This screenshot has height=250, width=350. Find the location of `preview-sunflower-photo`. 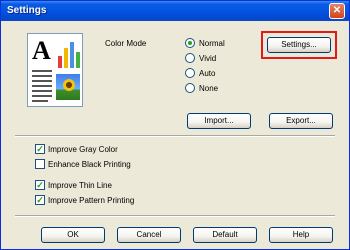

preview-sunflower-photo is located at coordinates (68, 87).